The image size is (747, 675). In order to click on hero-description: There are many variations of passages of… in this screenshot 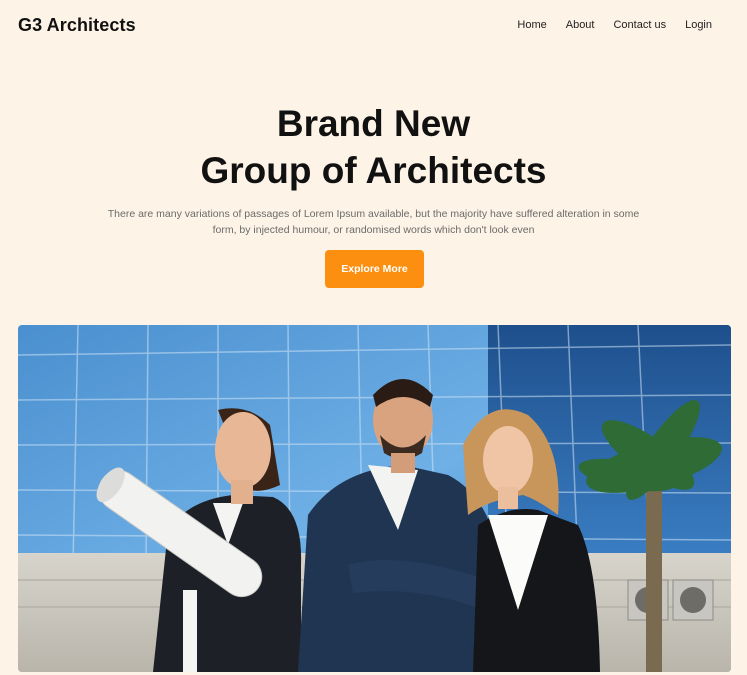, I will do `click(373, 222)`.